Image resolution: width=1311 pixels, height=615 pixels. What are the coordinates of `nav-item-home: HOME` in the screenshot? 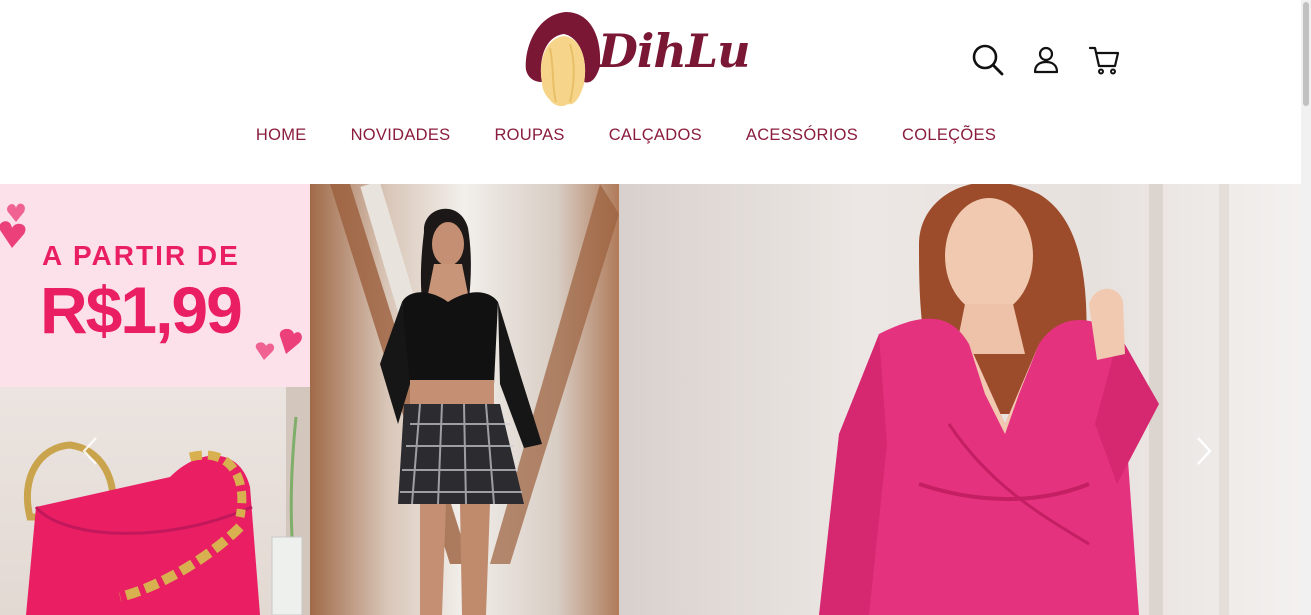 It's located at (281, 135).